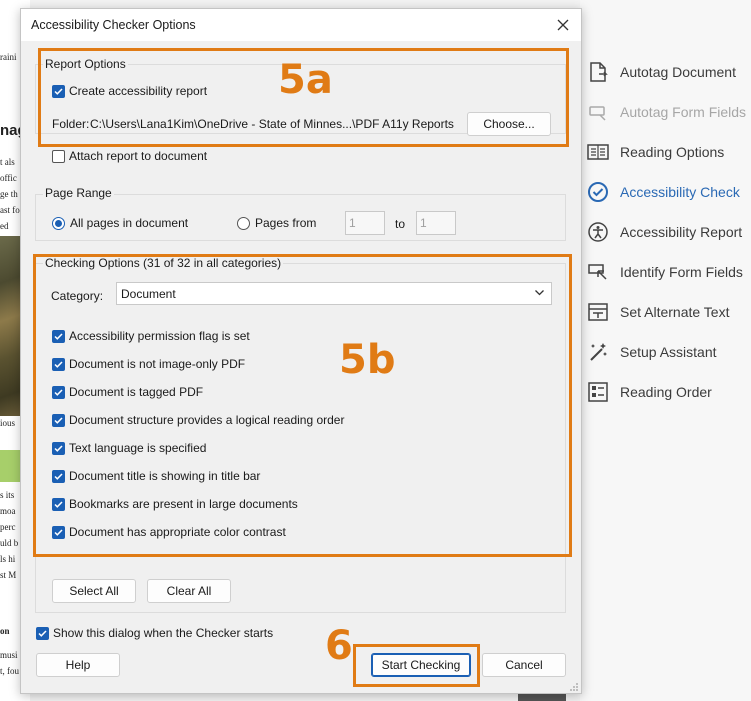 Image resolution: width=751 pixels, height=701 pixels. I want to click on tool-label: Accessibility Check, so click(680, 192).